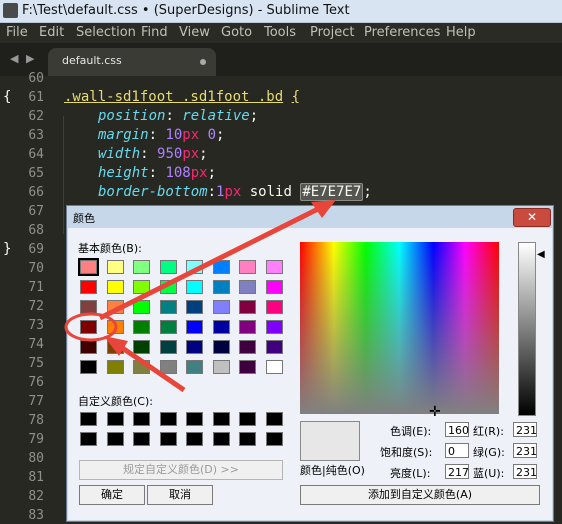  What do you see at coordinates (457, 429) in the screenshot?
I see `hue-input: 160` at bounding box center [457, 429].